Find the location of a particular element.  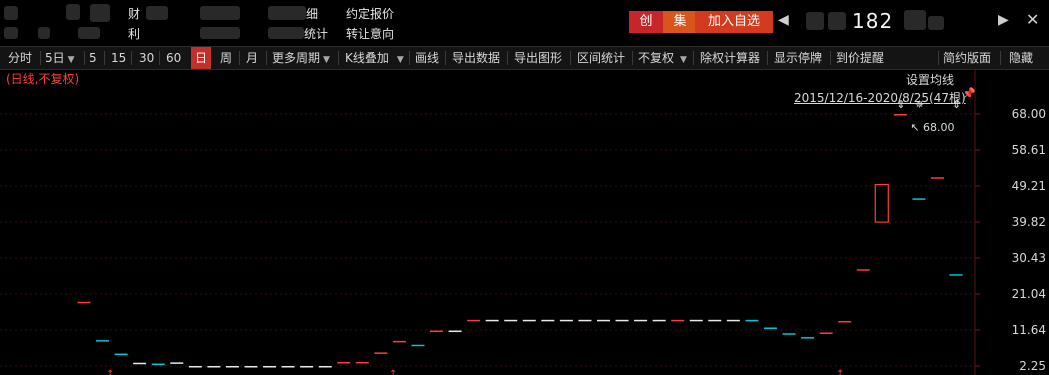

tab-30min: 30 is located at coordinates (146, 58).